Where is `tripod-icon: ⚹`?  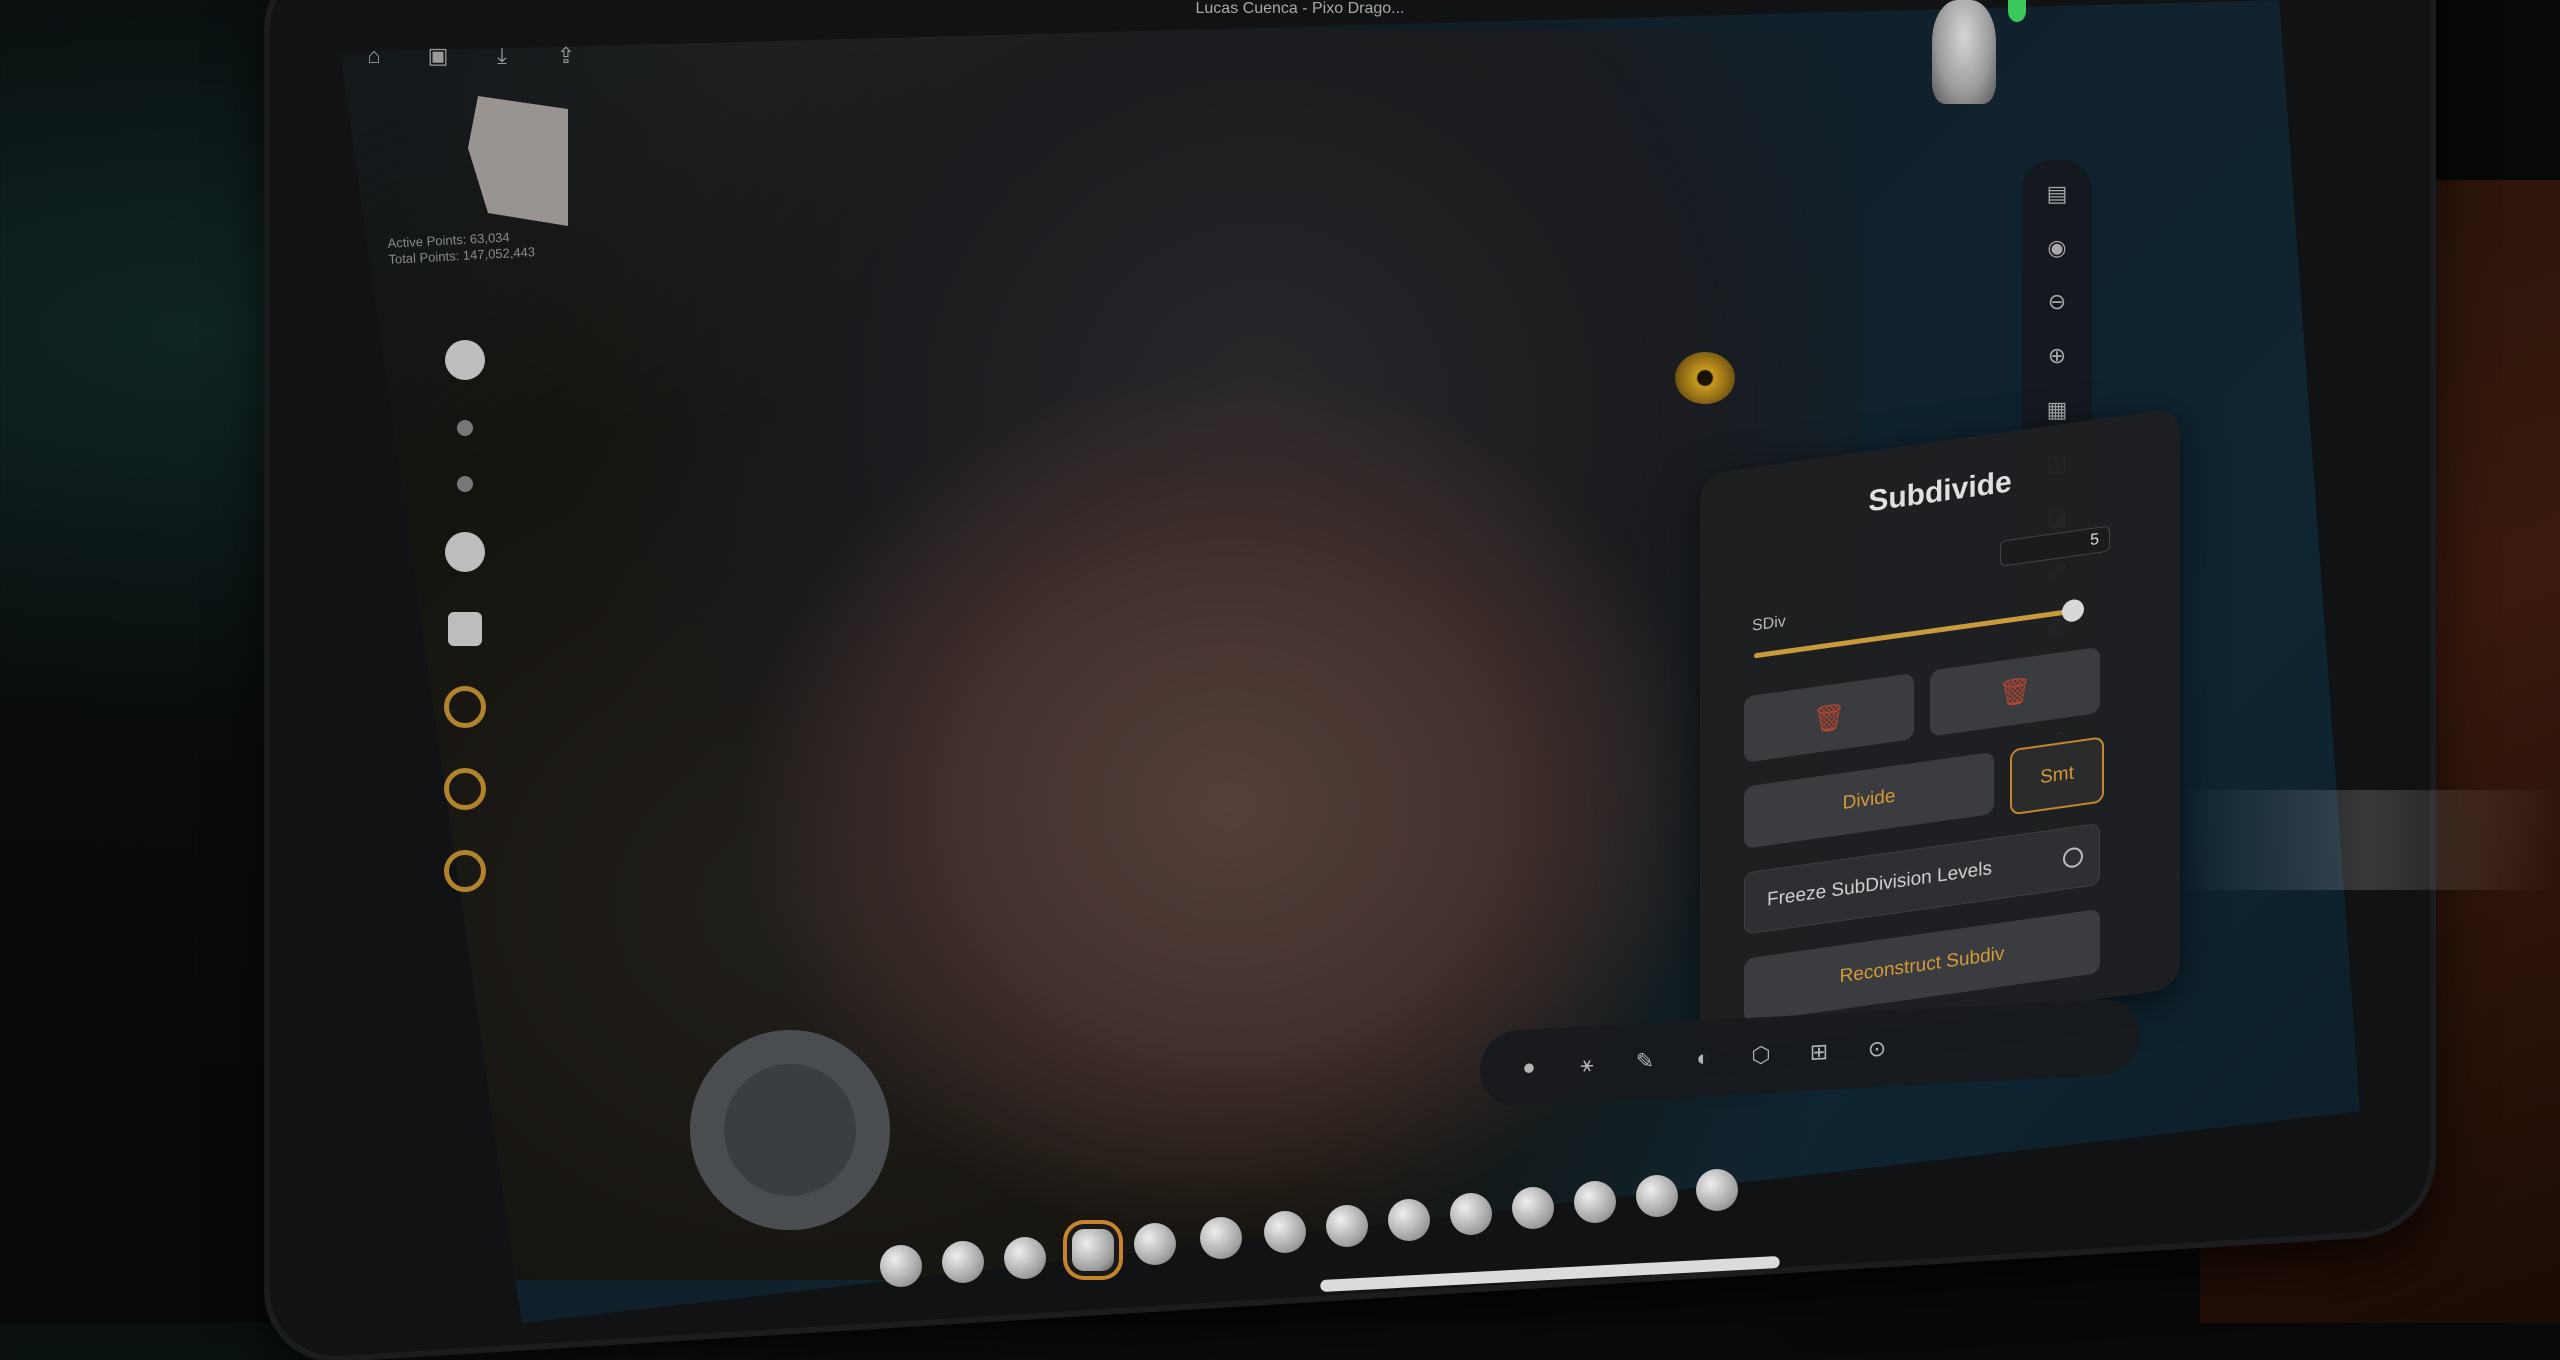
tripod-icon: ⚹ is located at coordinates (1587, 1065).